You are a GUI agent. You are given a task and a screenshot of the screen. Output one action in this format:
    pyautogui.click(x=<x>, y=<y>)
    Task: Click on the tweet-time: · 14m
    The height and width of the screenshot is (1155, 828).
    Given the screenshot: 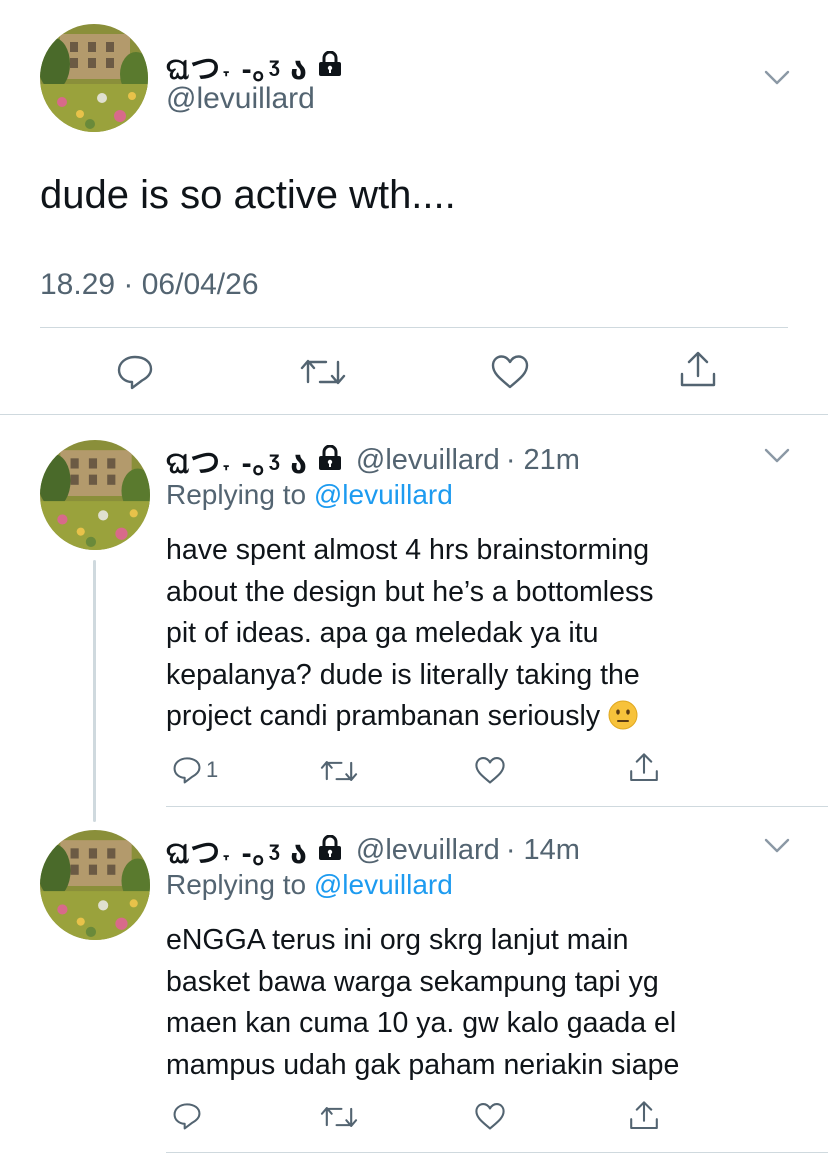 What is the action you would take?
    pyautogui.click(x=543, y=850)
    